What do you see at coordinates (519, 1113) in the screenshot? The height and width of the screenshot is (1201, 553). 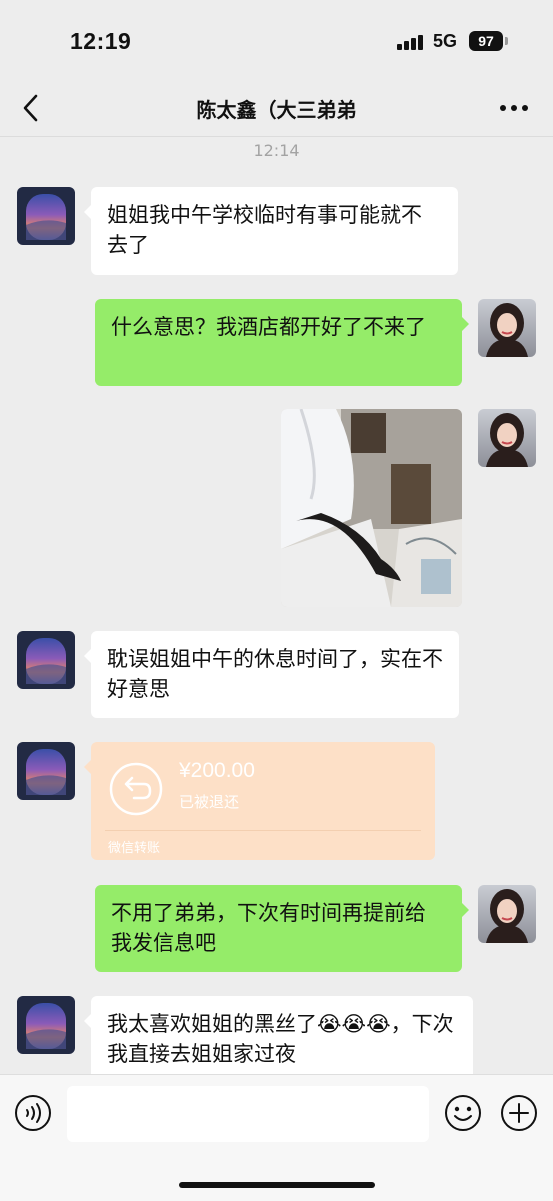 I see `plus-icon` at bounding box center [519, 1113].